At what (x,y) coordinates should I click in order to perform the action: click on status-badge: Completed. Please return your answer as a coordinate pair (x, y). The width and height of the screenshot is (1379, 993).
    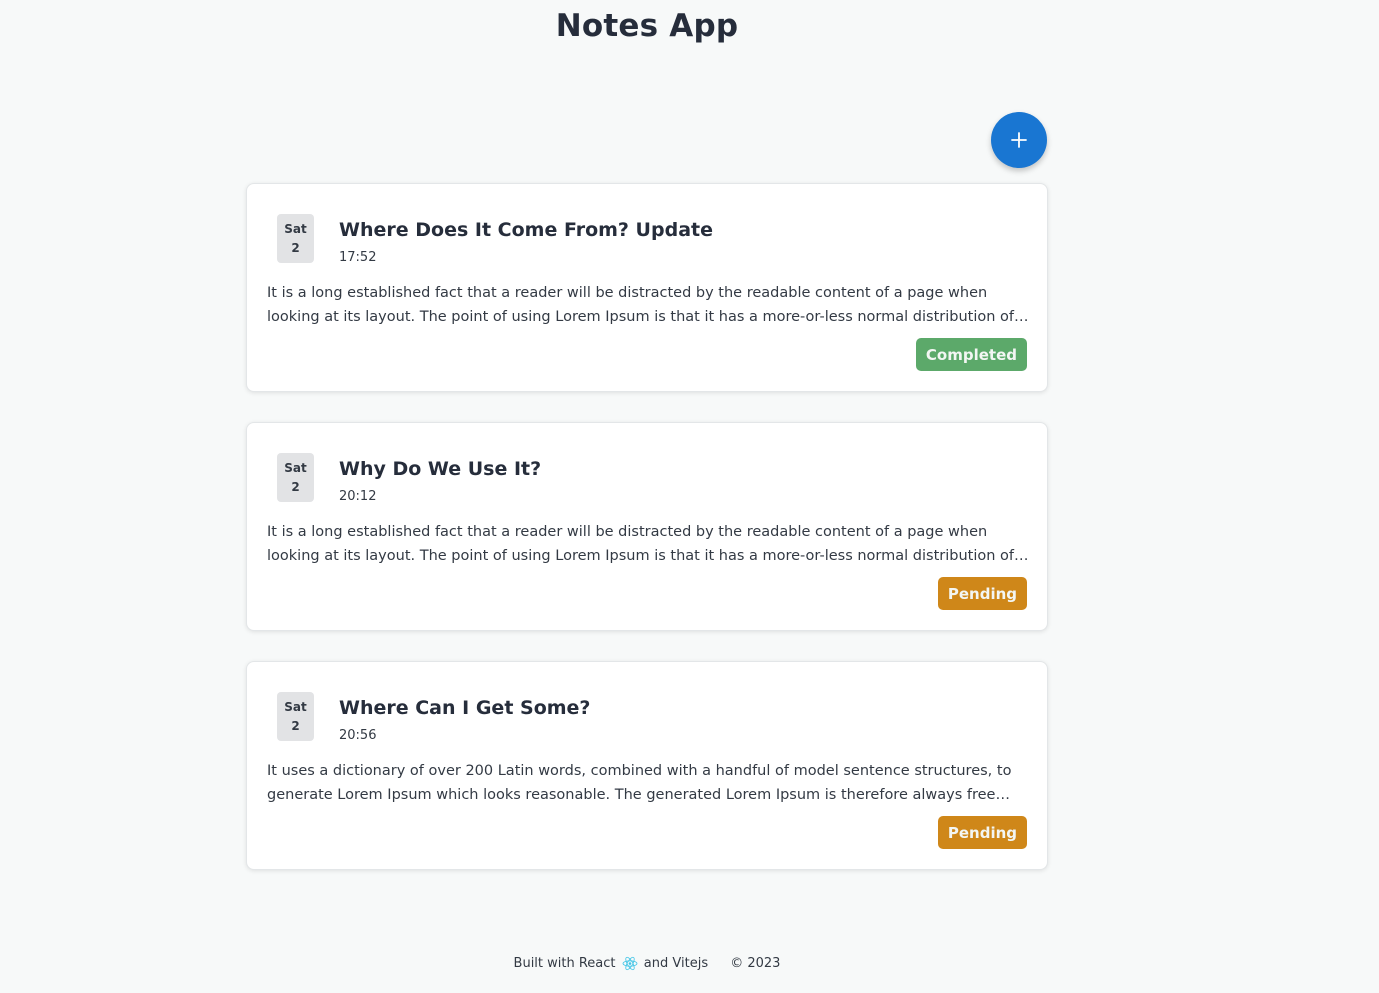
    Looking at the image, I should click on (971, 354).